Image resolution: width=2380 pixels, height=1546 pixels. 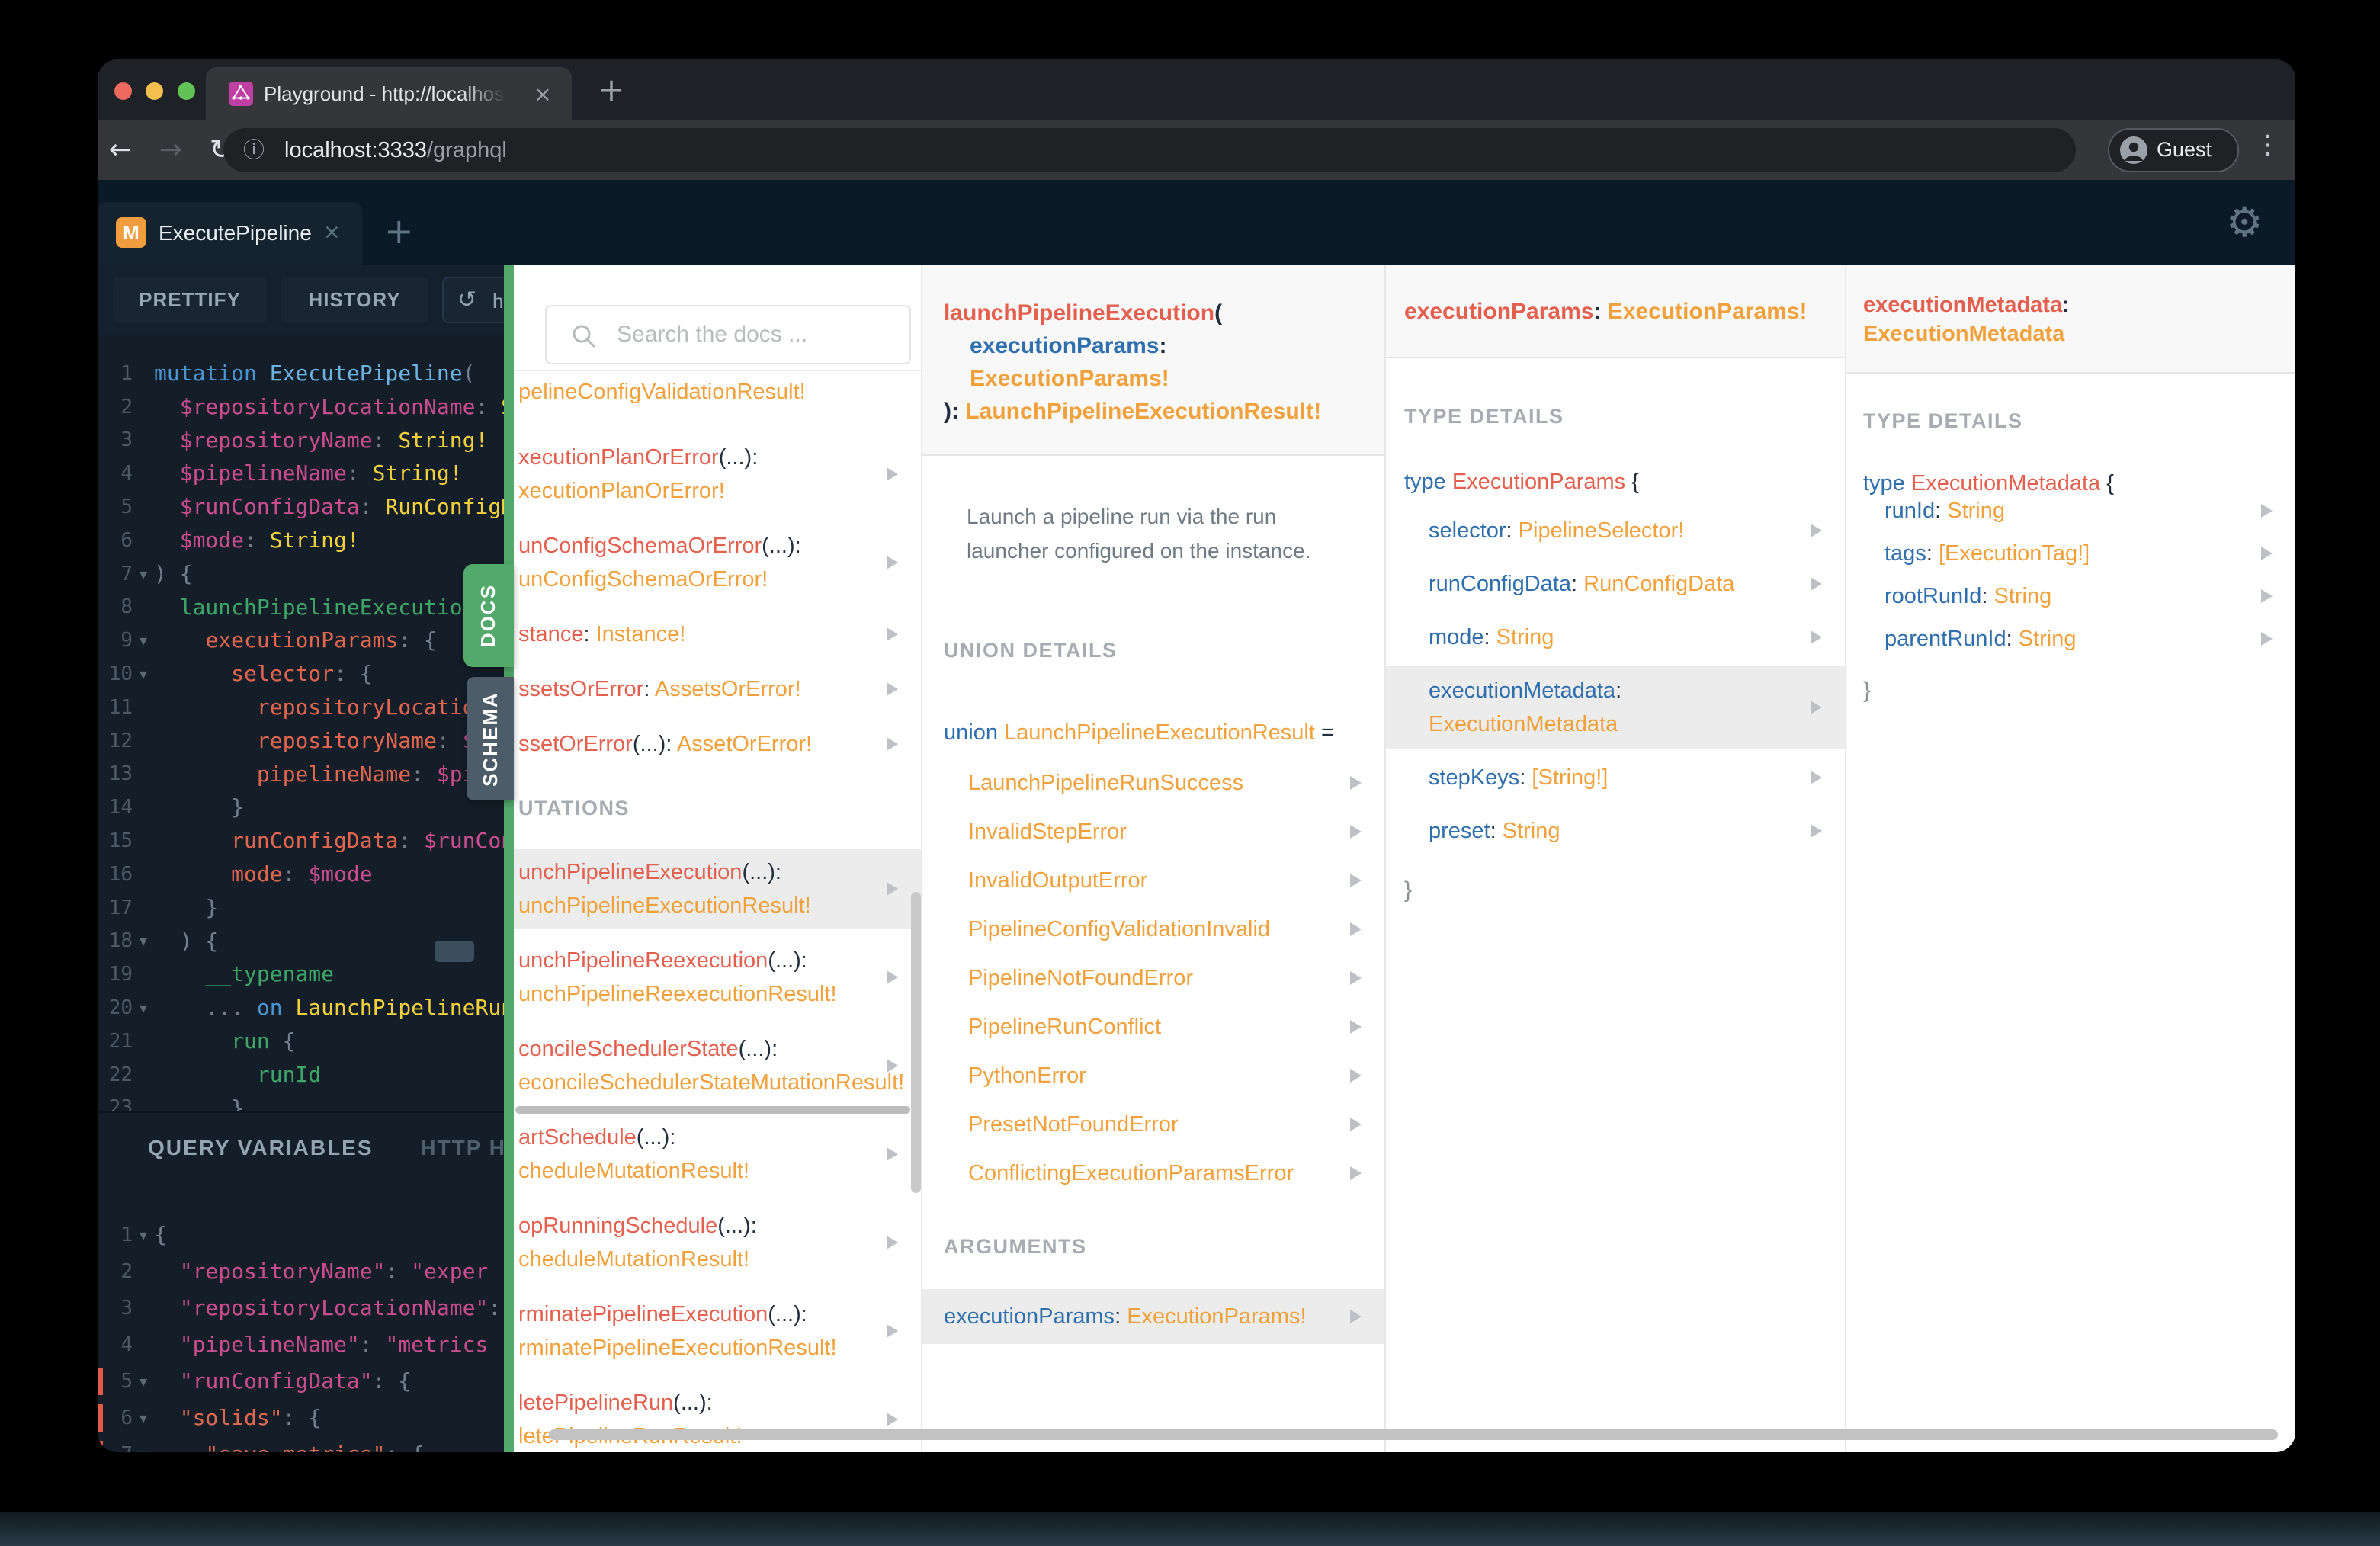 What do you see at coordinates (1615, 584) in the screenshot?
I see `doc-entry: runConfigData: RunConfigData` at bounding box center [1615, 584].